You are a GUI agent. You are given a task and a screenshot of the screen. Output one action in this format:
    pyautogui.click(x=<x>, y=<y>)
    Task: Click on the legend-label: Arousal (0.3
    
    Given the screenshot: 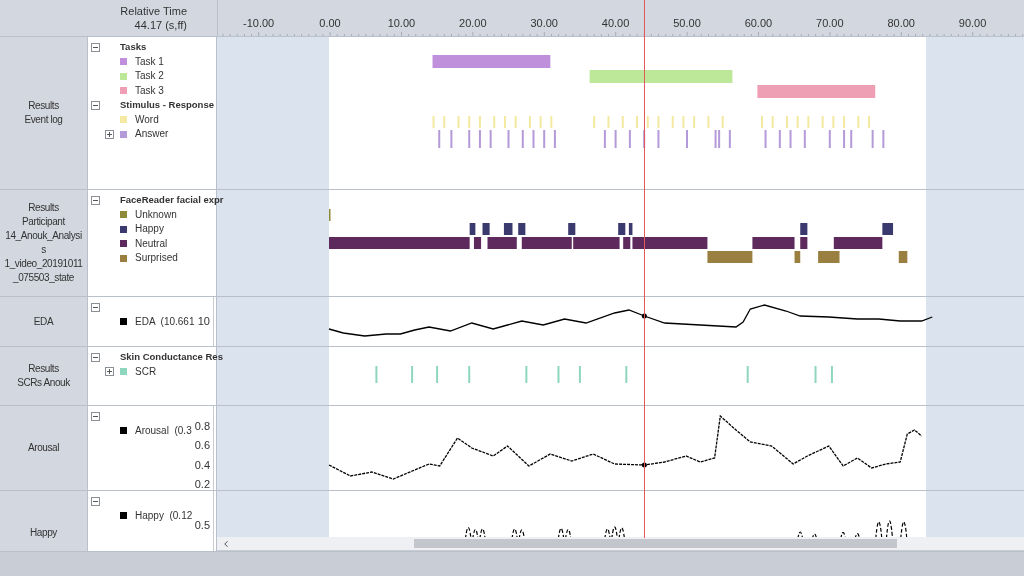 What is the action you would take?
    pyautogui.click(x=163, y=430)
    